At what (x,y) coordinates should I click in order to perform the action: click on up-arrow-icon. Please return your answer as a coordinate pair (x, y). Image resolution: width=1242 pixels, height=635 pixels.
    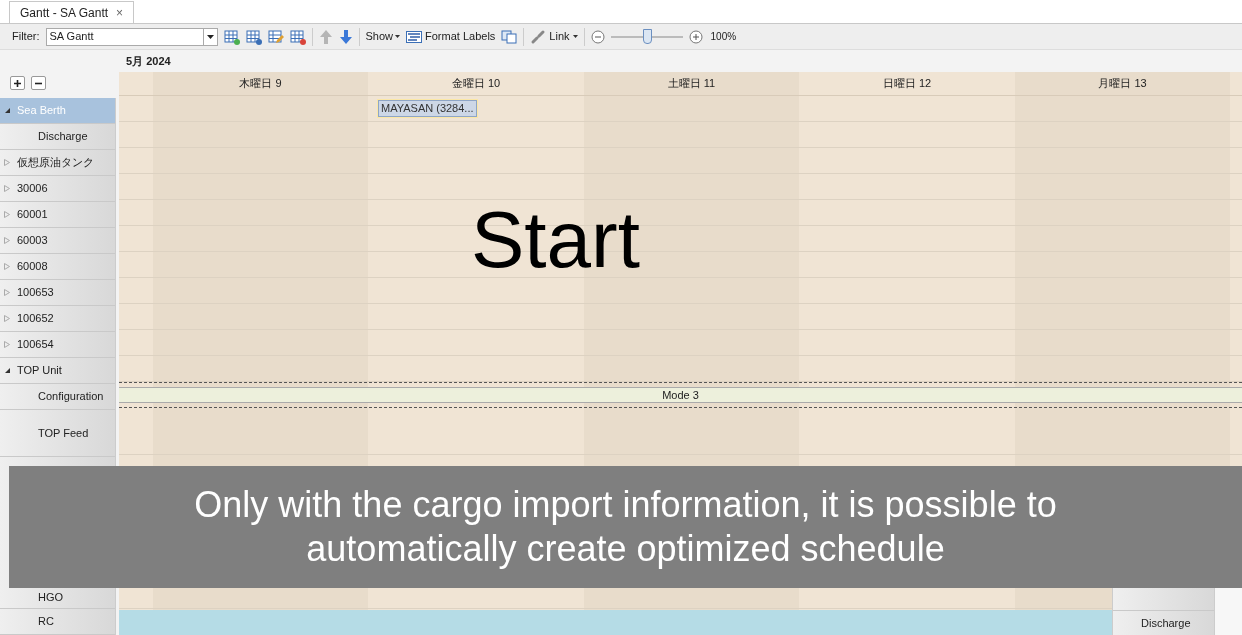
    Looking at the image, I should click on (325, 36).